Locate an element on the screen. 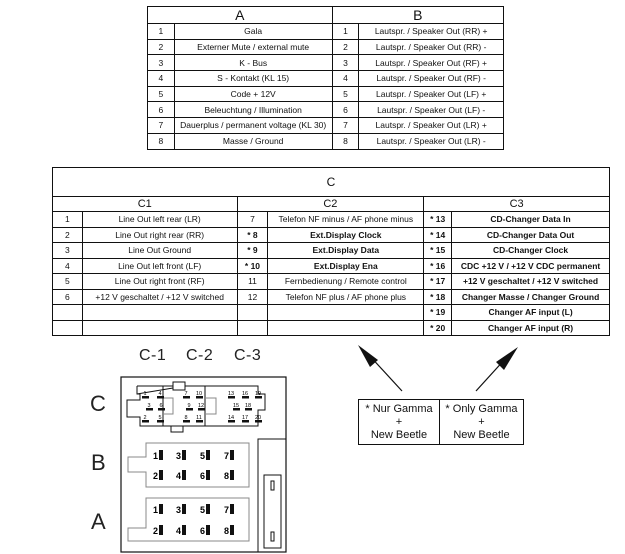  b-pin-label: 1 is located at coordinates (155, 456).